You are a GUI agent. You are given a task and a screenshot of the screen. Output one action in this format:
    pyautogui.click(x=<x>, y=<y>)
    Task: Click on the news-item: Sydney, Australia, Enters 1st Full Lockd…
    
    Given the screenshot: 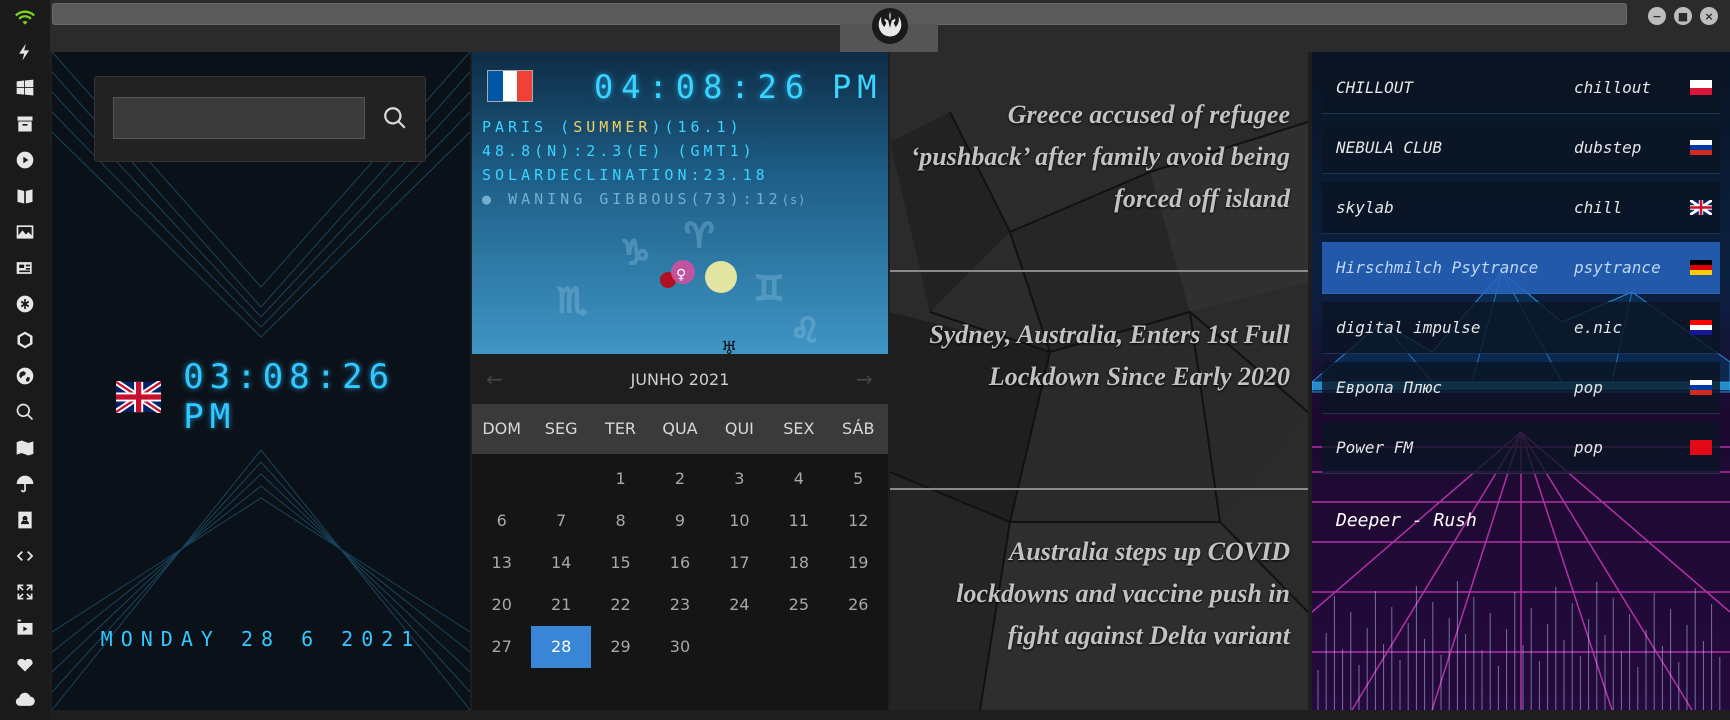 What is the action you would take?
    pyautogui.click(x=1100, y=356)
    